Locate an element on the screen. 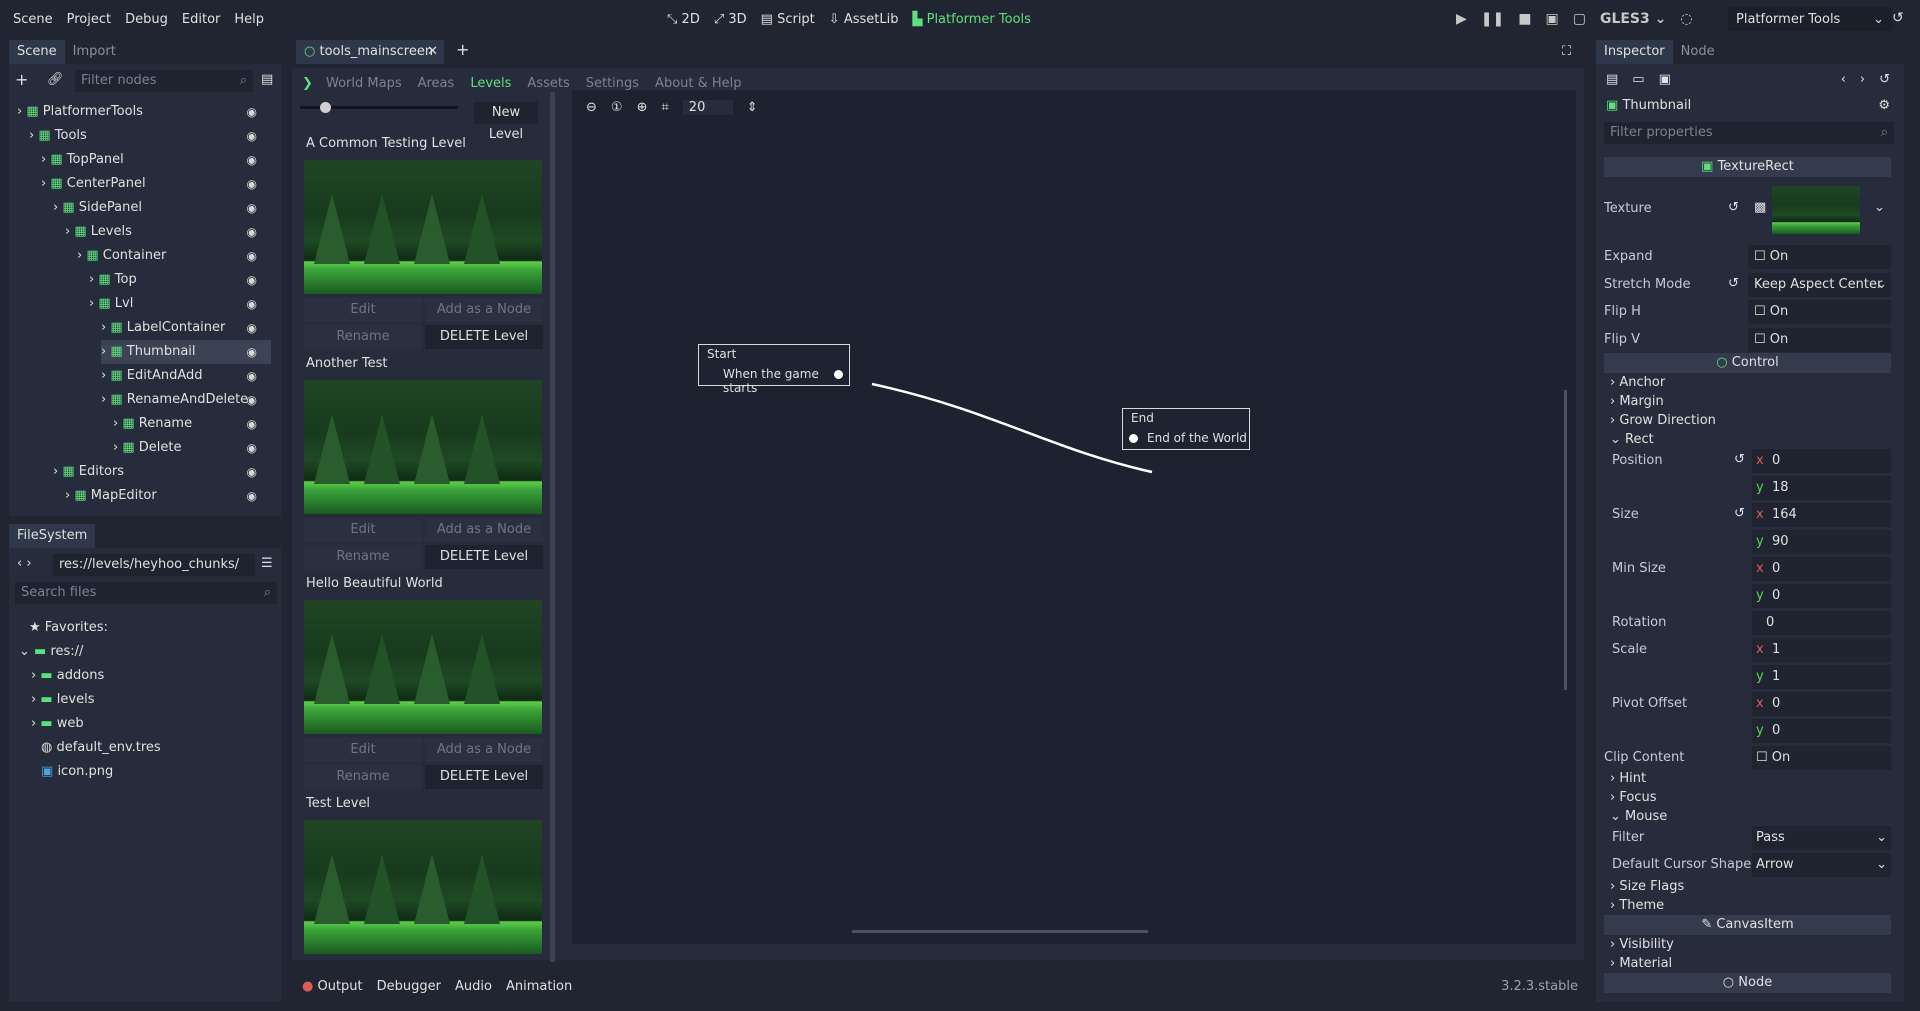 The height and width of the screenshot is (1011, 1920). cursor-shape-select: Arrow ⌄ is located at coordinates (1821, 865).